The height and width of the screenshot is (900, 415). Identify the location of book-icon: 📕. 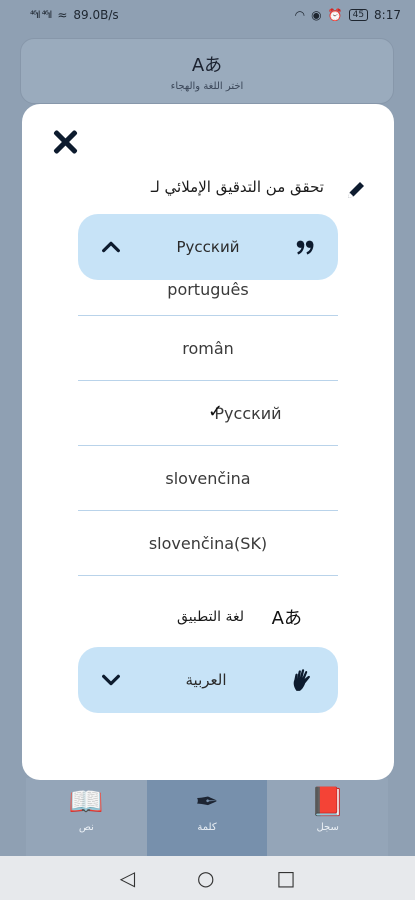
(328, 801).